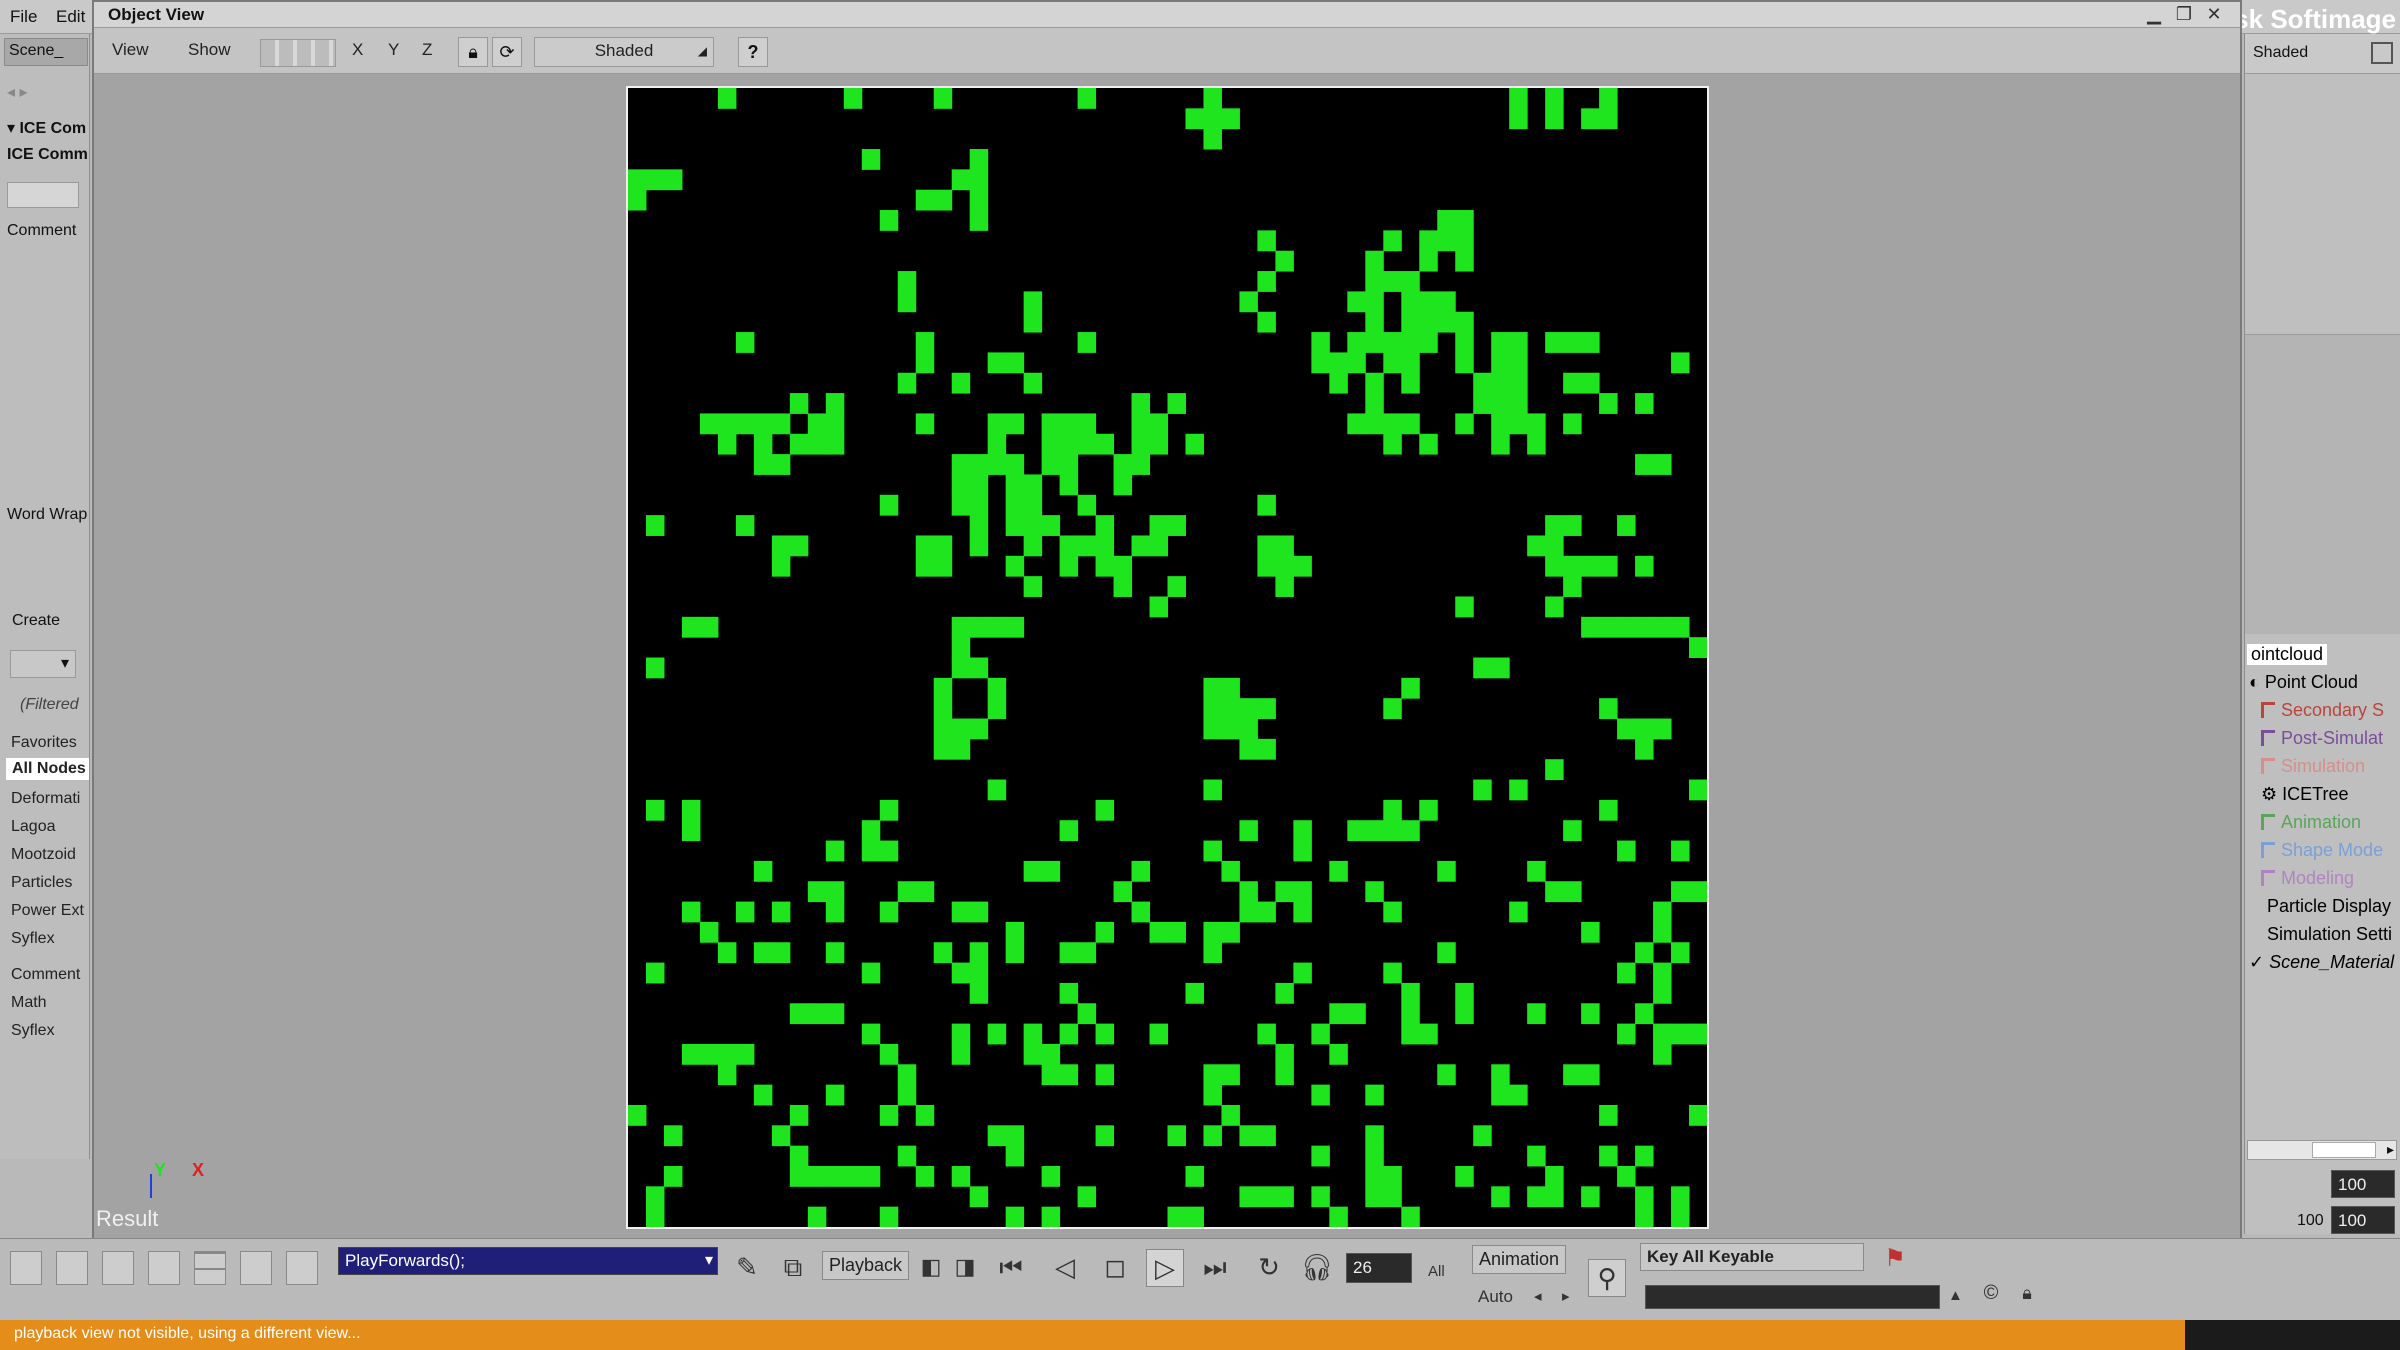  I want to click on scroll-right-icon: ▸, so click(2390, 1149).